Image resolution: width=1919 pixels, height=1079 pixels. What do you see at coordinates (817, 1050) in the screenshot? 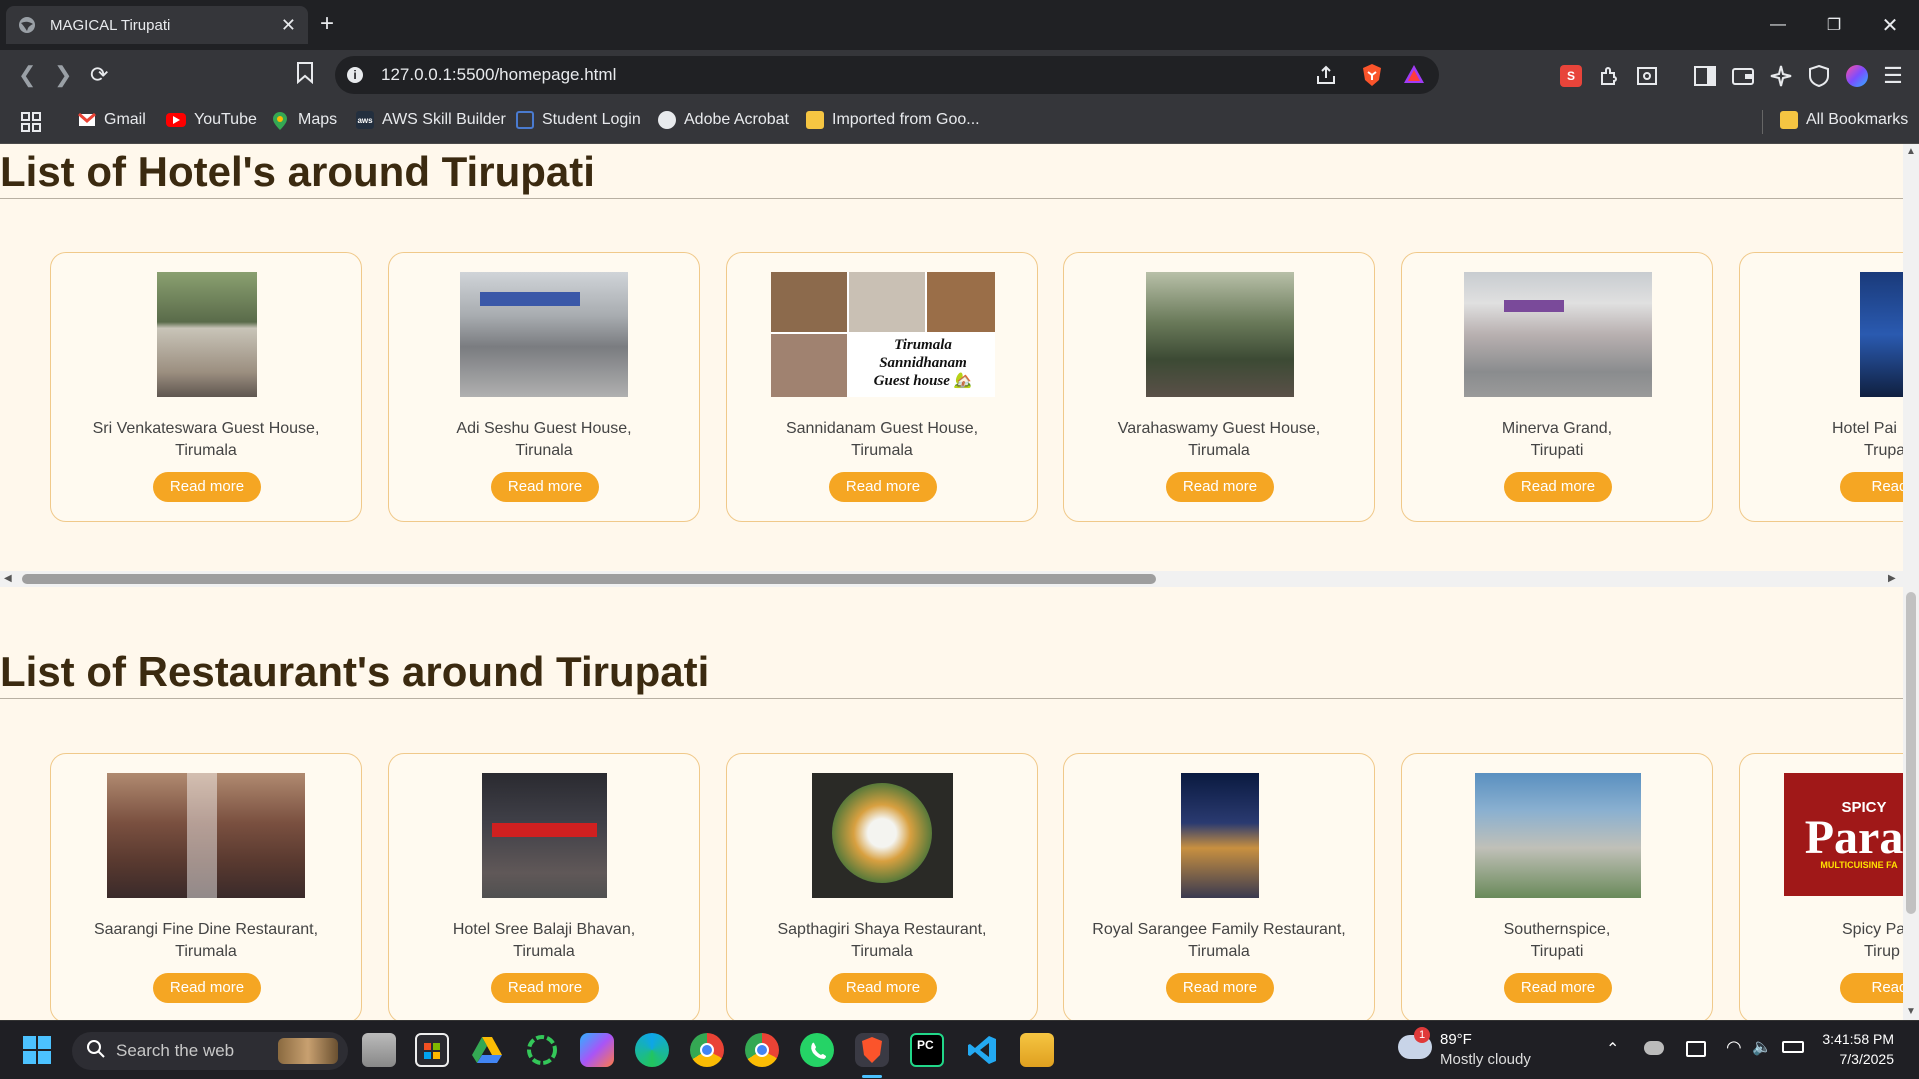
I see `whatsapp-icon` at bounding box center [817, 1050].